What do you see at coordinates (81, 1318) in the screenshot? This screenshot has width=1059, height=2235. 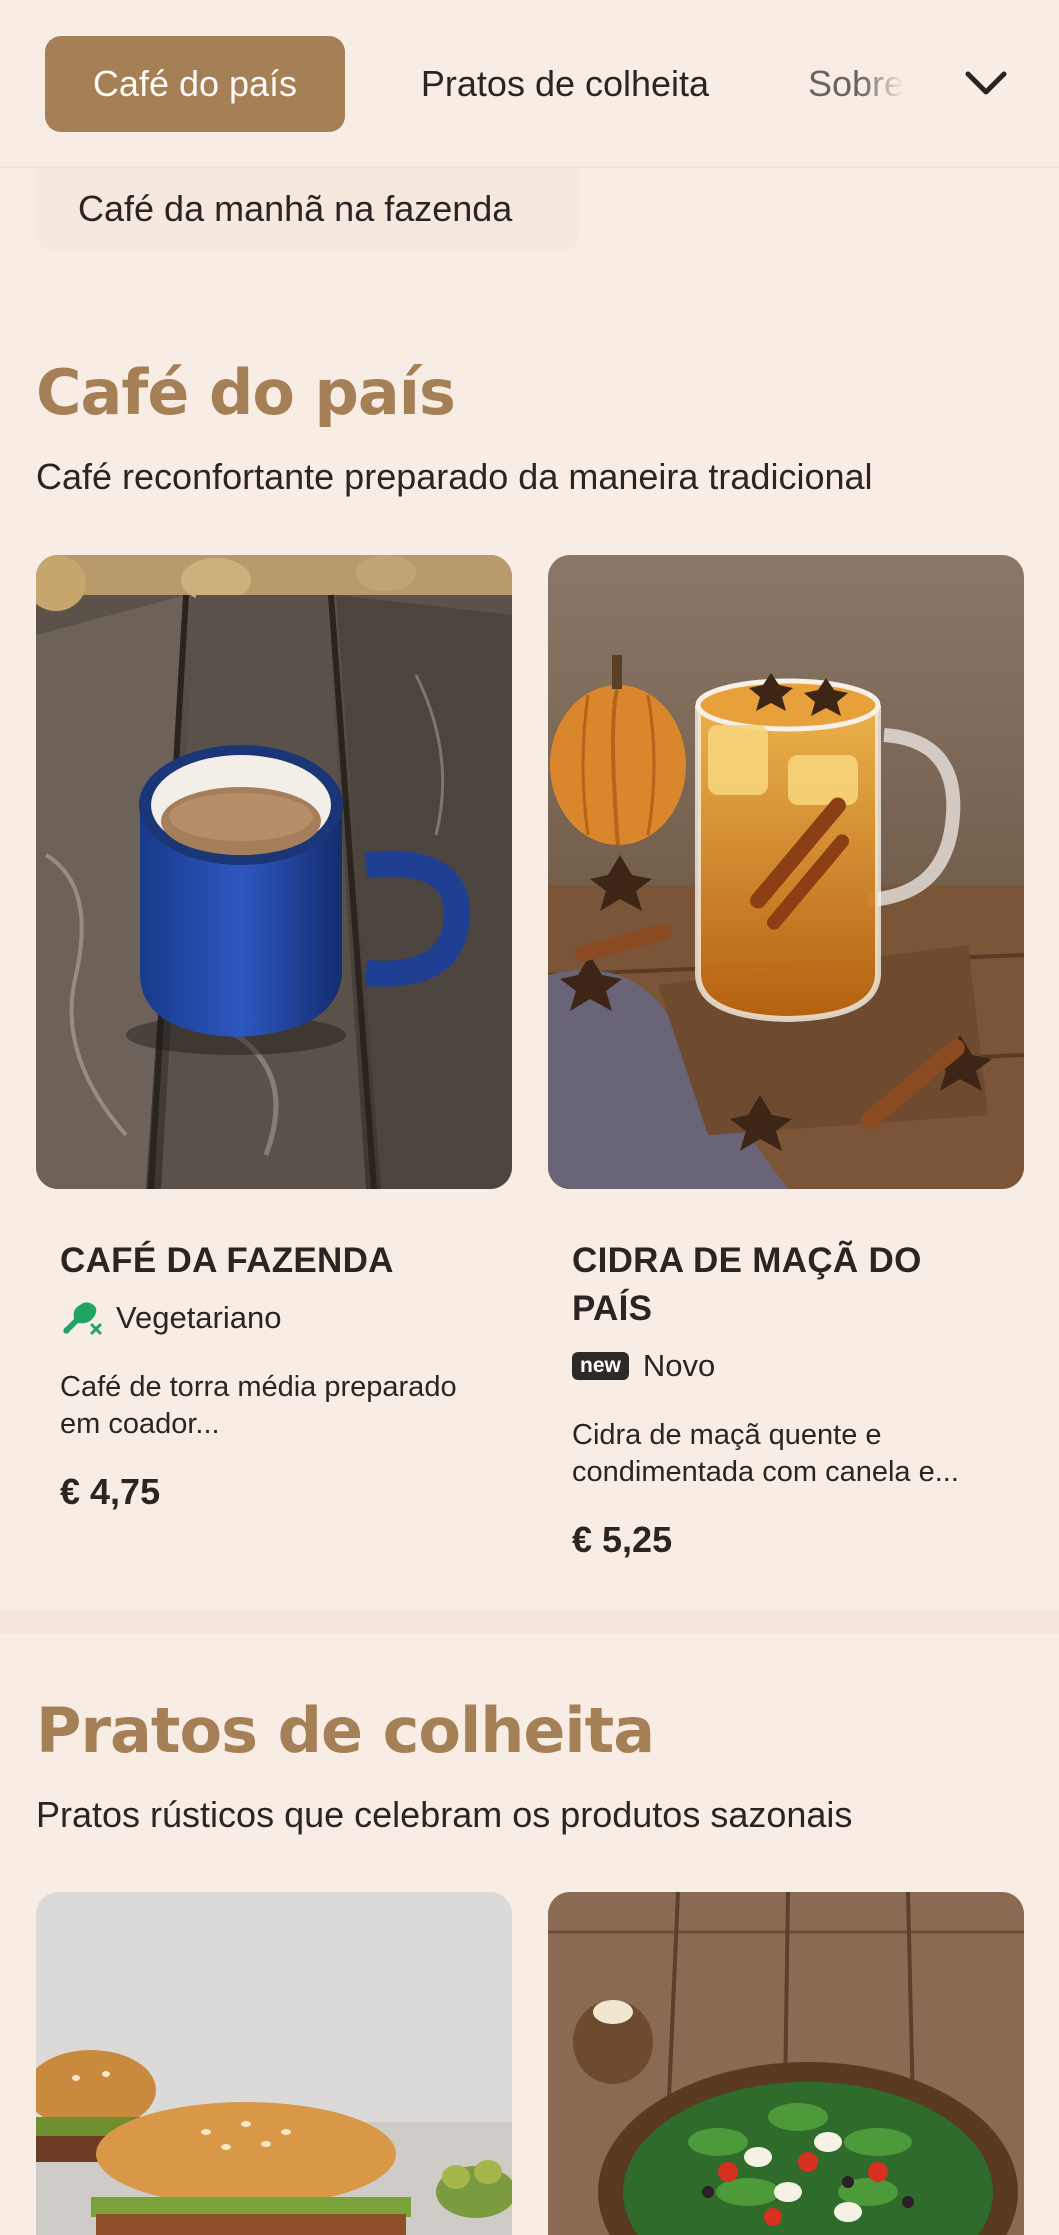 I see `vegetarian-leg-icon` at bounding box center [81, 1318].